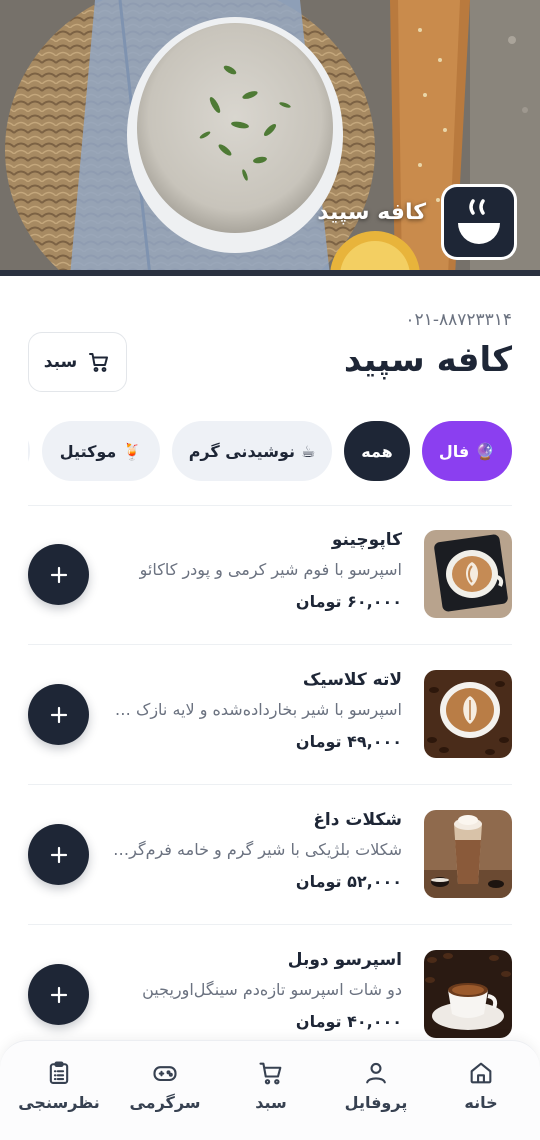 The image size is (540, 1140). Describe the element at coordinates (376, 1089) in the screenshot. I see `nav-item-profile: پروفایل` at that location.